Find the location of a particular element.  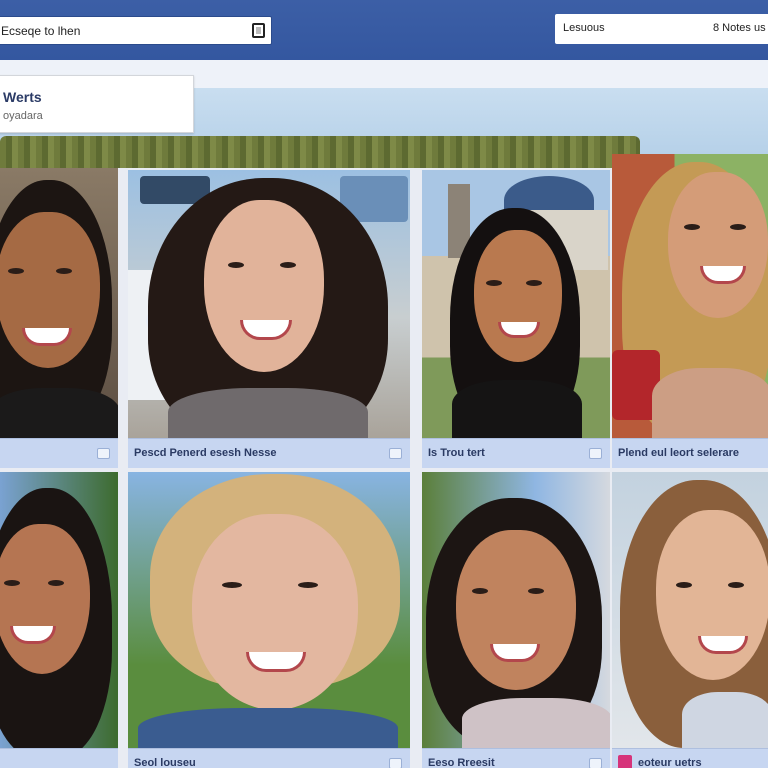

photo-caption: Plend eul leort selerare is located at coordinates (679, 453).